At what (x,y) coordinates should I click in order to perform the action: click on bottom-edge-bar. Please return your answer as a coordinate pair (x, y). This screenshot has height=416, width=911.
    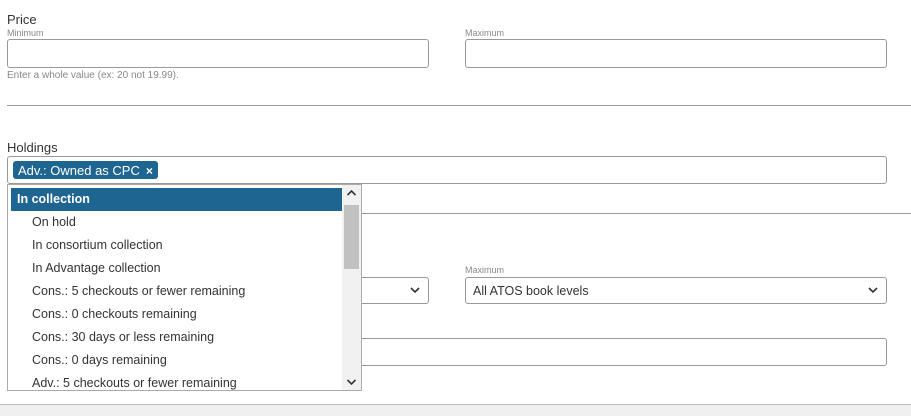
    Looking at the image, I should click on (455, 410).